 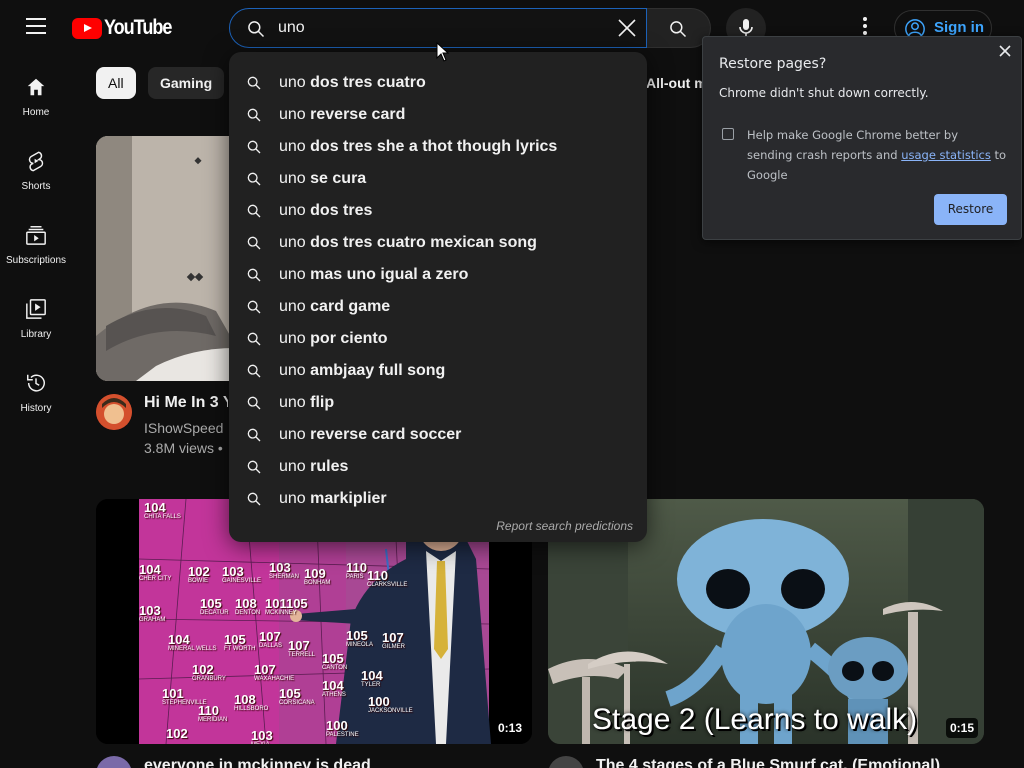 What do you see at coordinates (199, 574) in the screenshot?
I see `weather-map-label: 102 BOWIE` at bounding box center [199, 574].